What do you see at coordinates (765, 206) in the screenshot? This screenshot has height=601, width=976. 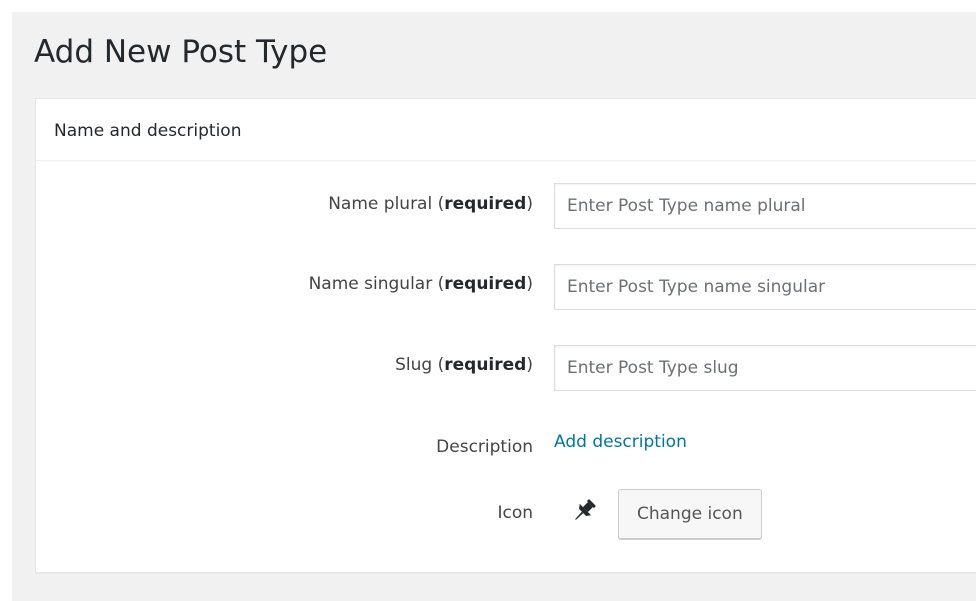 I see `name-plural-input` at bounding box center [765, 206].